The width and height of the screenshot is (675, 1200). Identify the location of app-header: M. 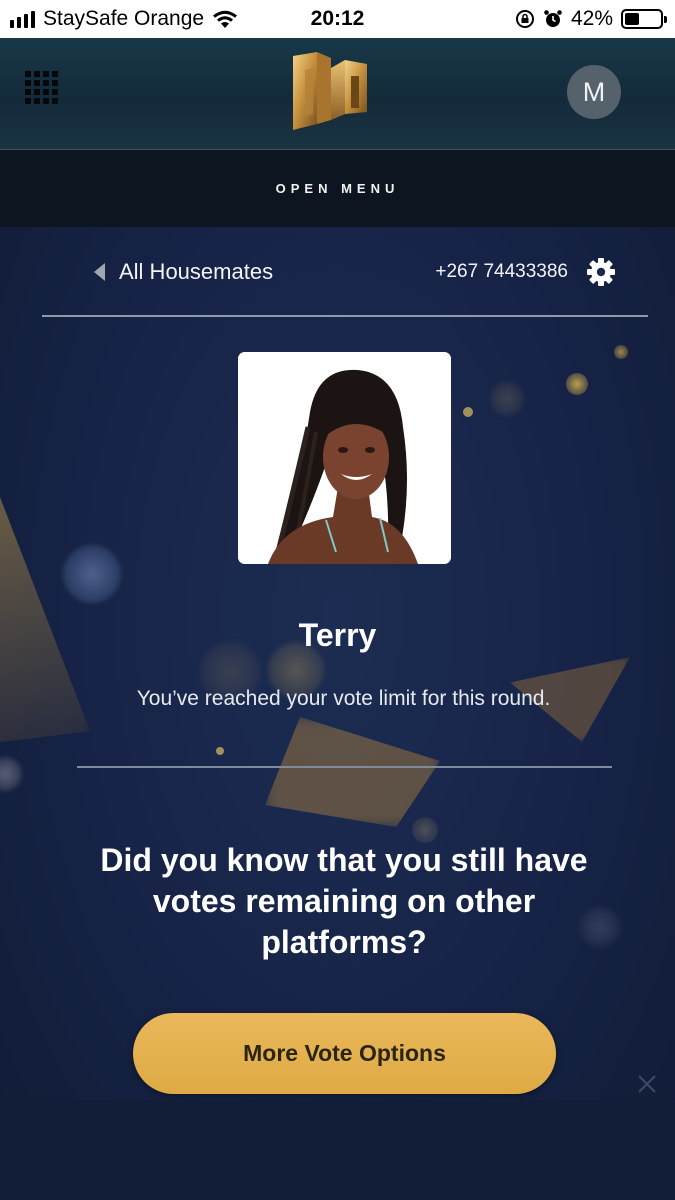
(337, 94).